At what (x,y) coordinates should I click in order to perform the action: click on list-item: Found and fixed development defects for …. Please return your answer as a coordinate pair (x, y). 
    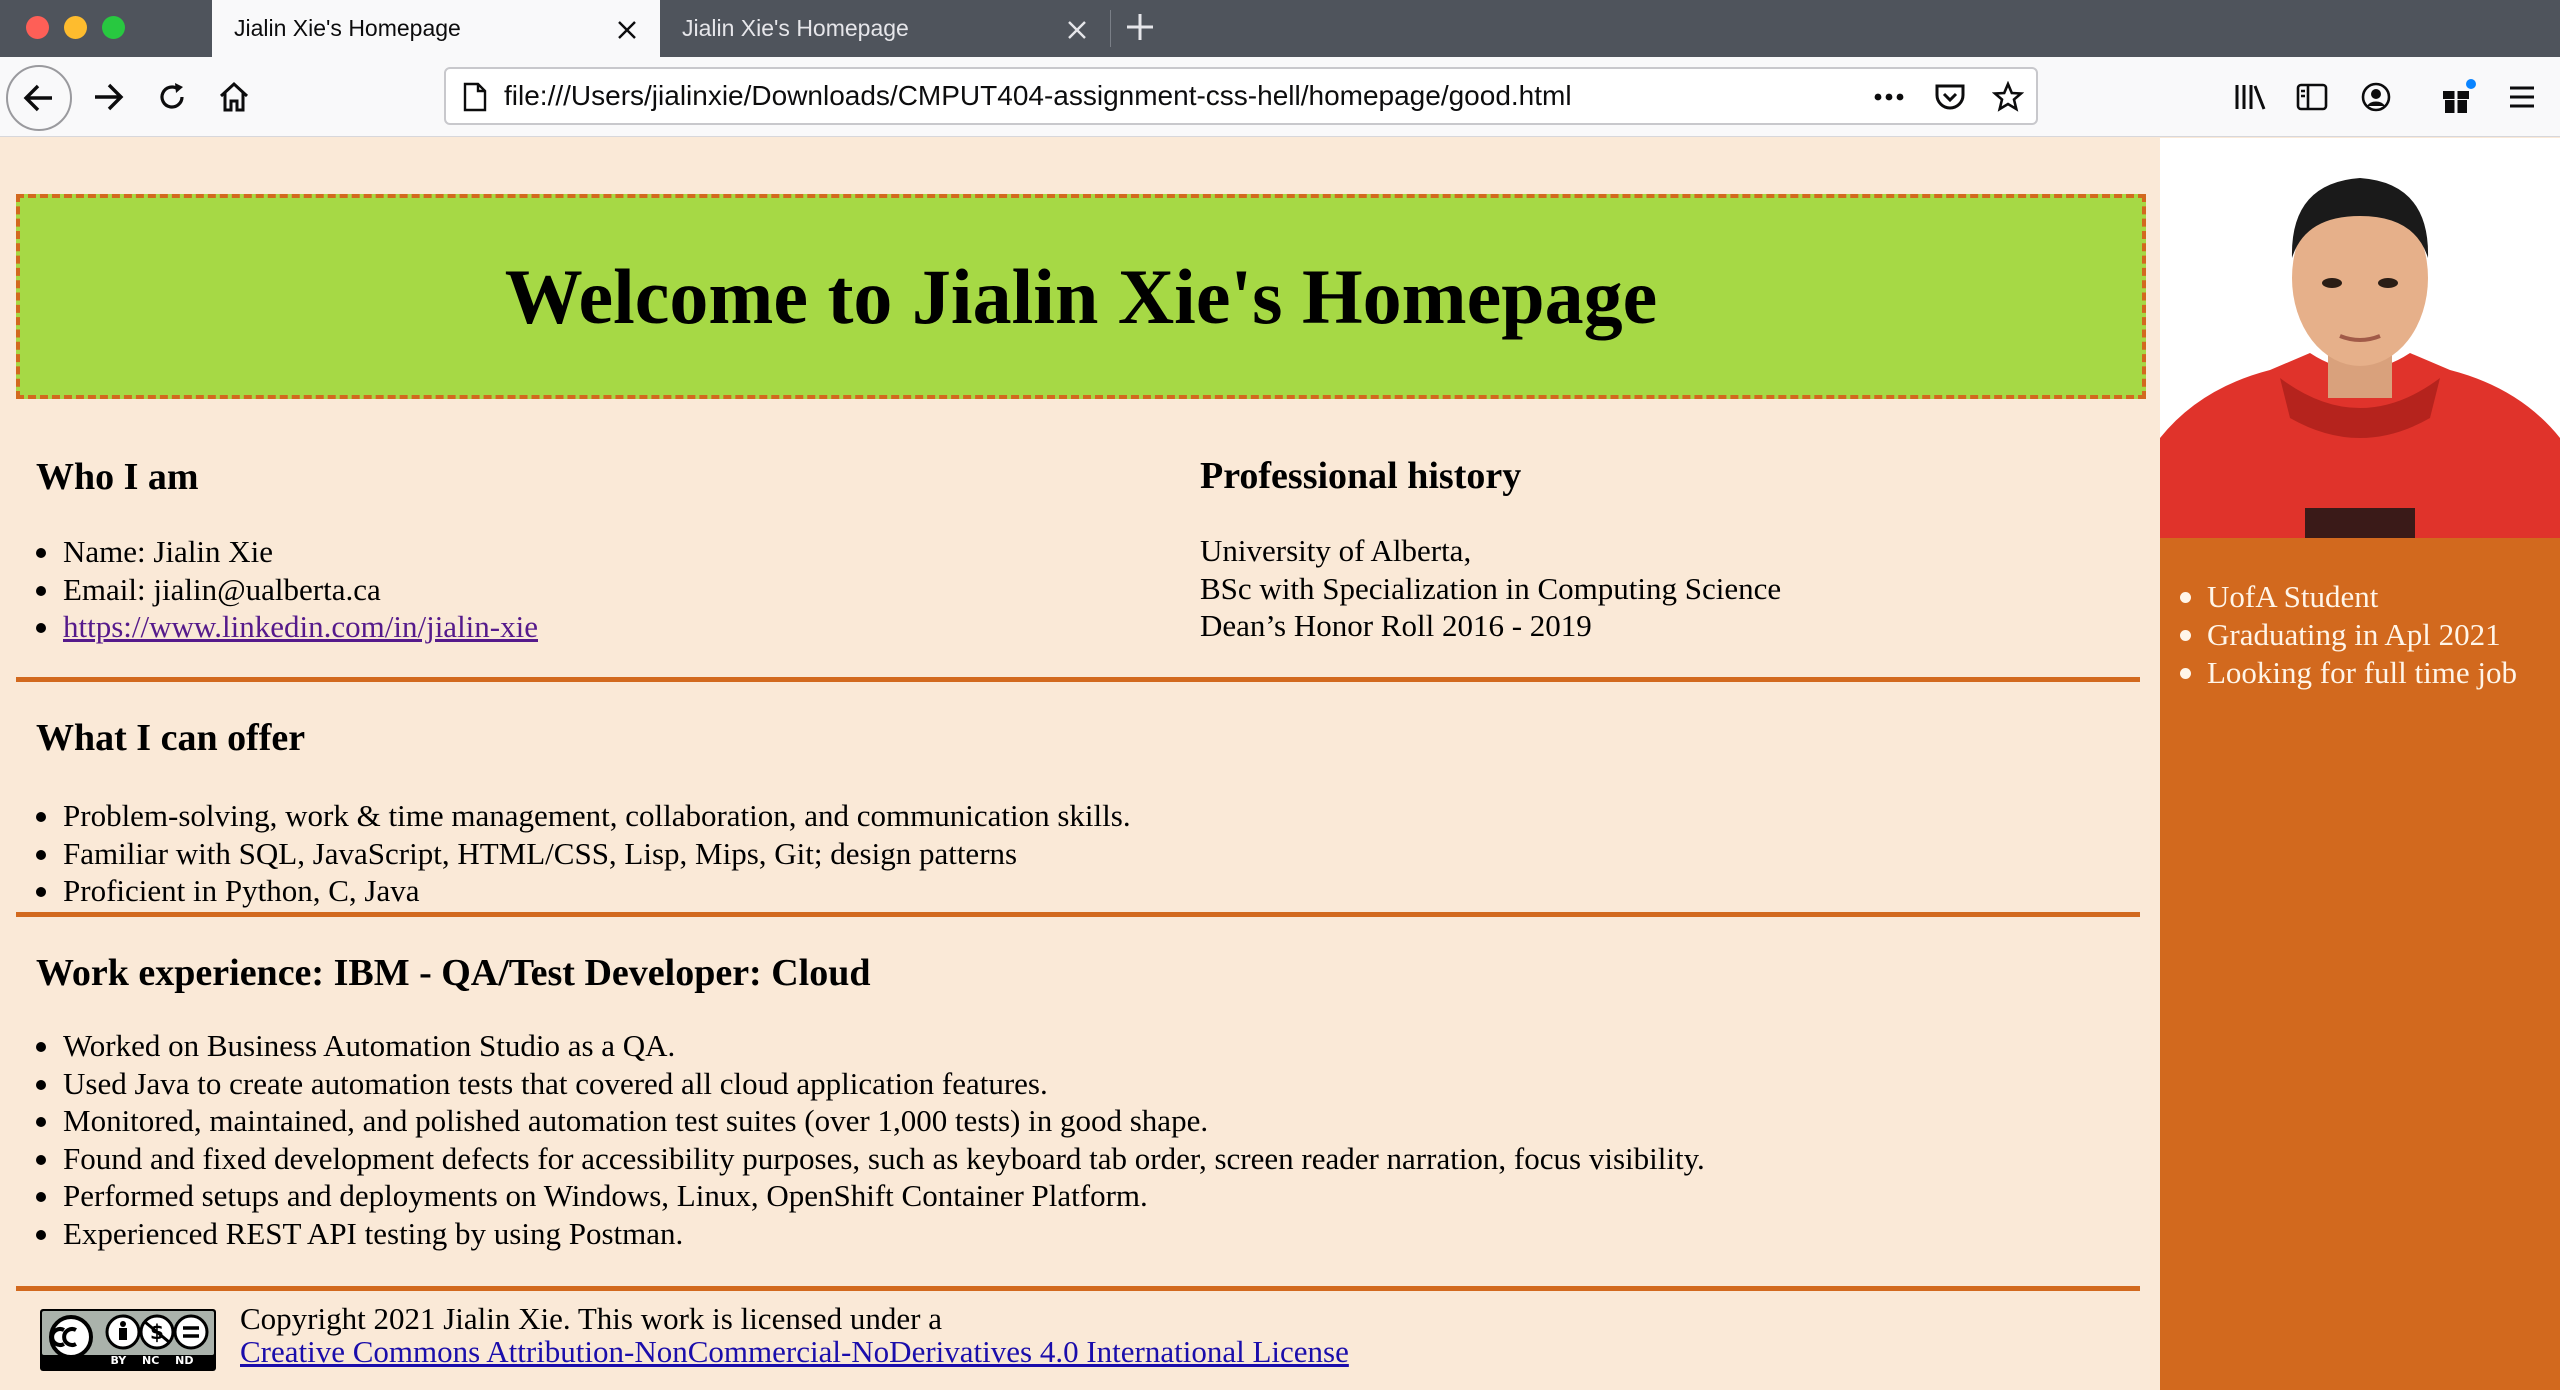
    Looking at the image, I should click on (860, 1159).